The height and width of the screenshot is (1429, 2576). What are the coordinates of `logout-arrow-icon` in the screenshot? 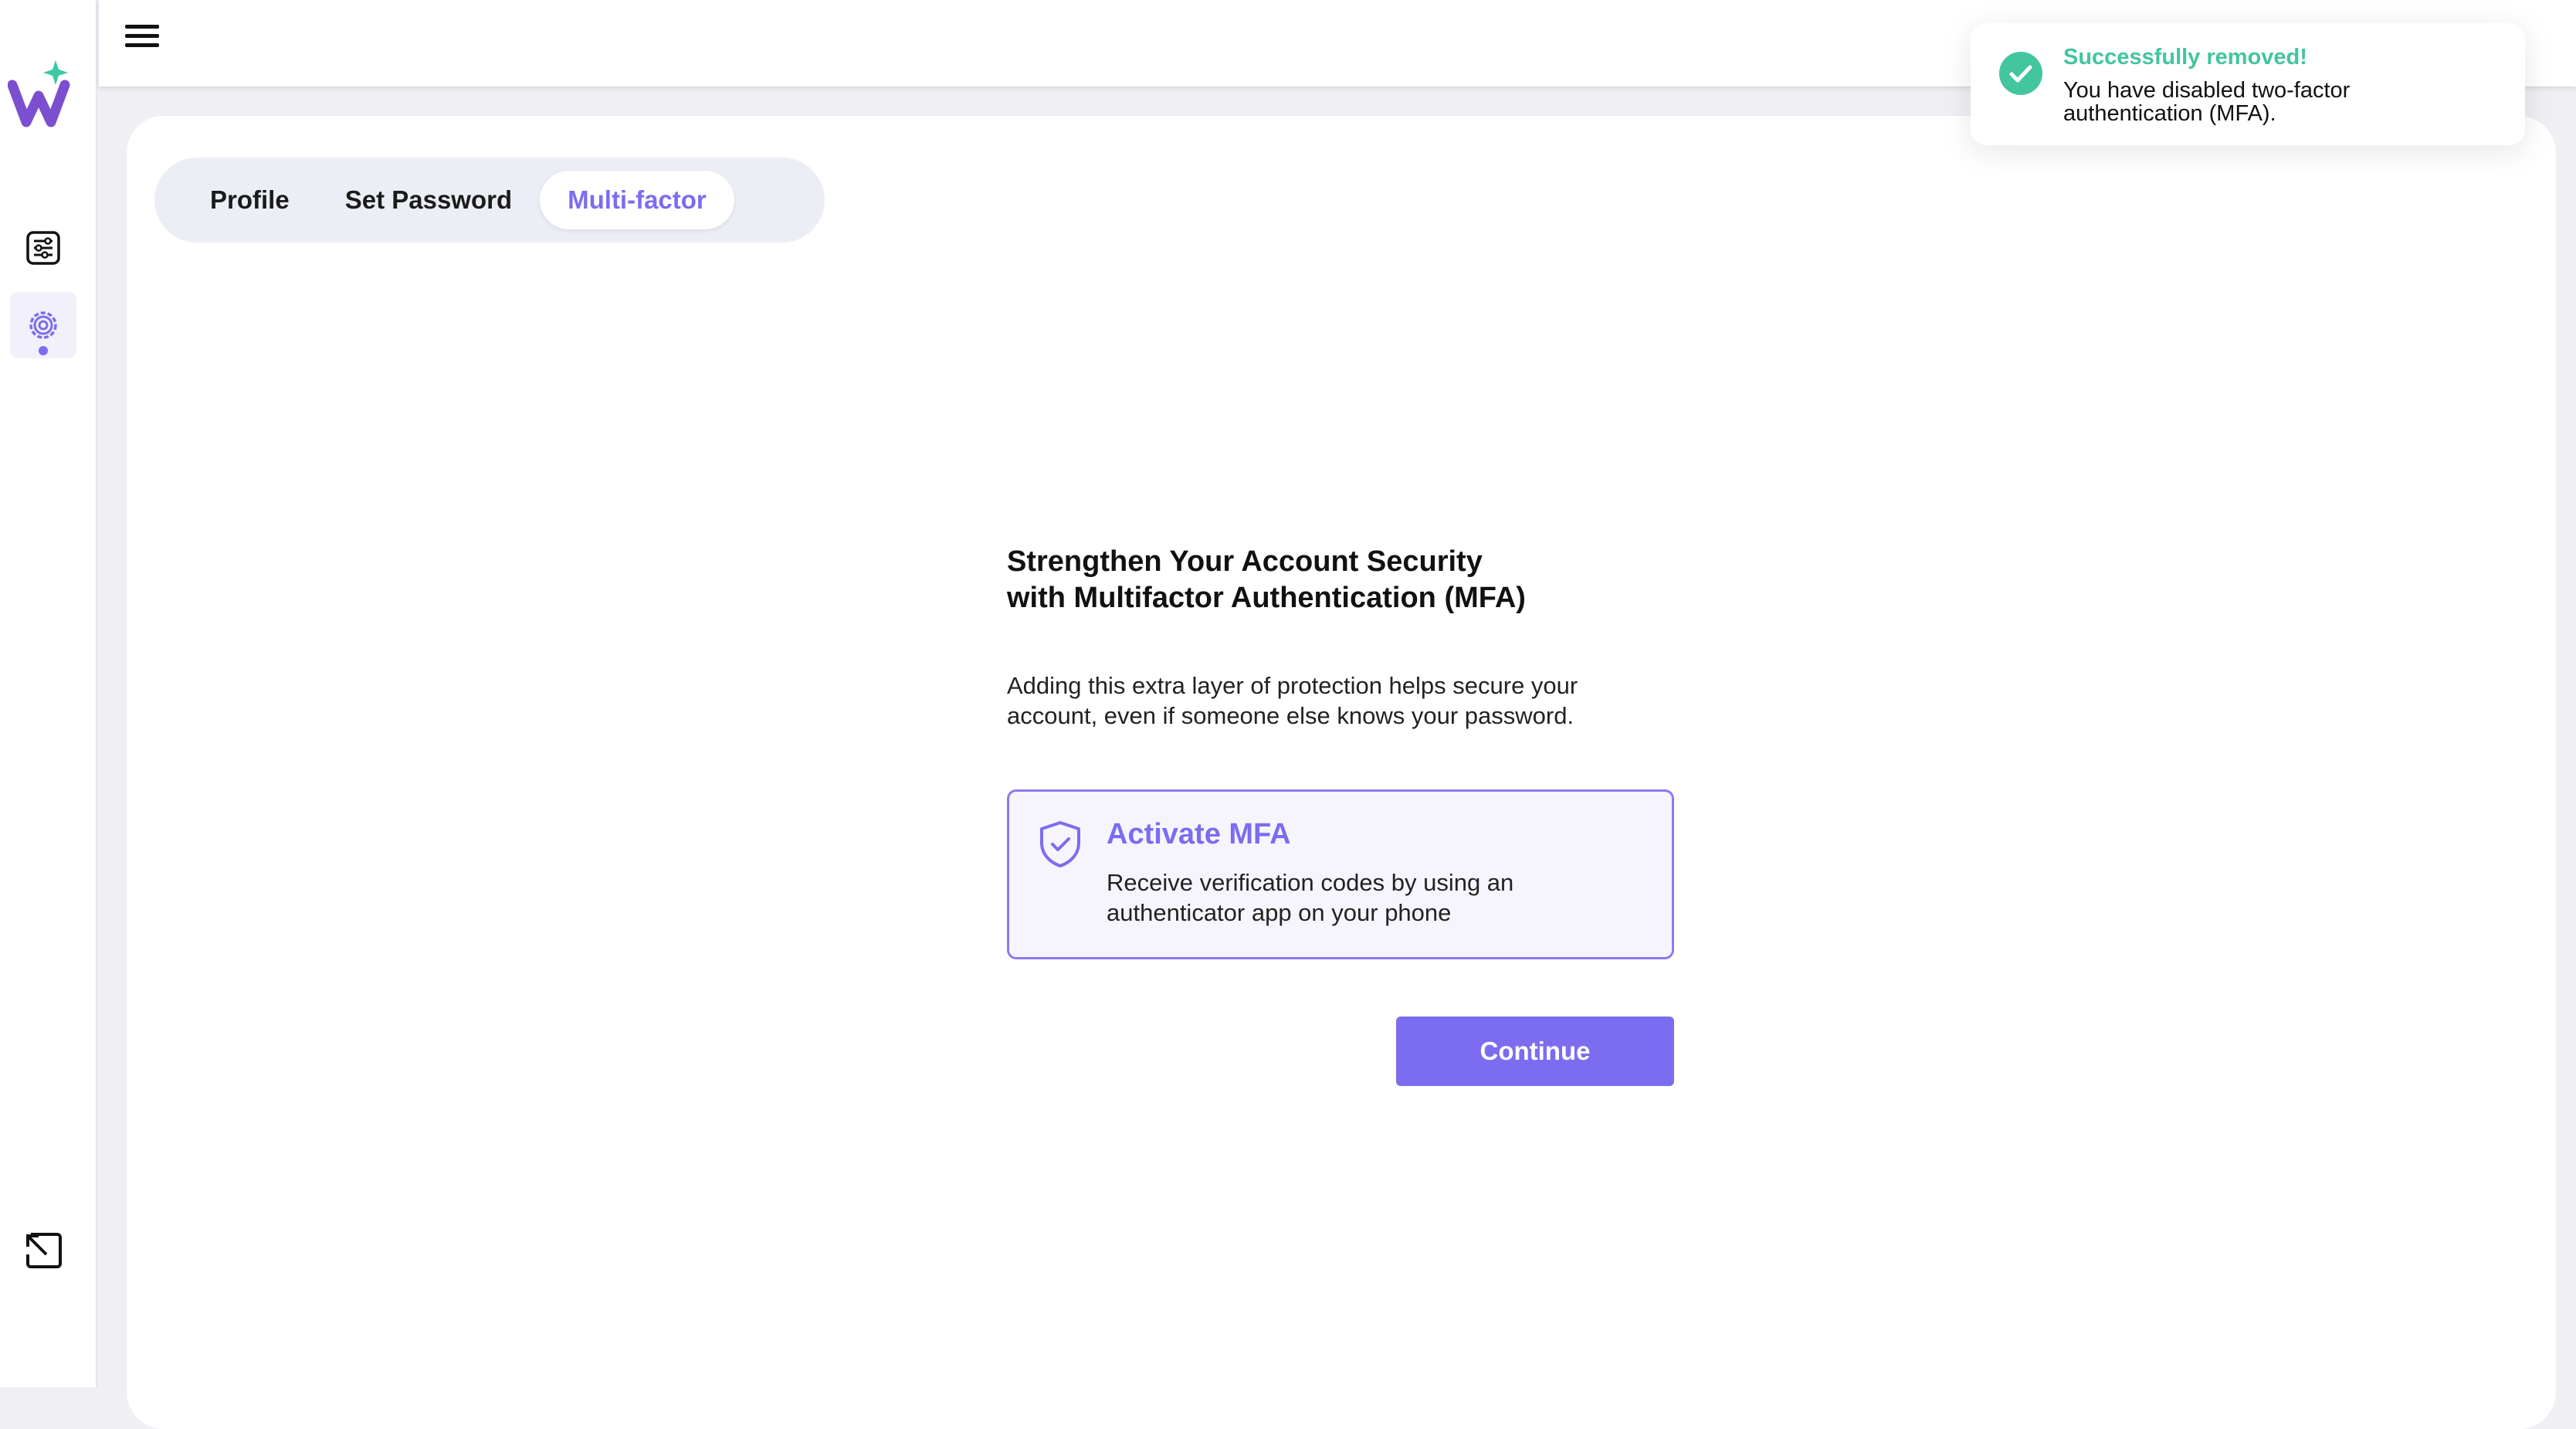 It's located at (43, 1251).